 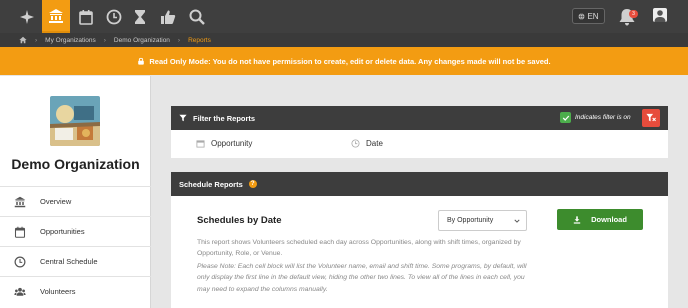 I want to click on group-by-select: By Opportunity, so click(x=482, y=220).